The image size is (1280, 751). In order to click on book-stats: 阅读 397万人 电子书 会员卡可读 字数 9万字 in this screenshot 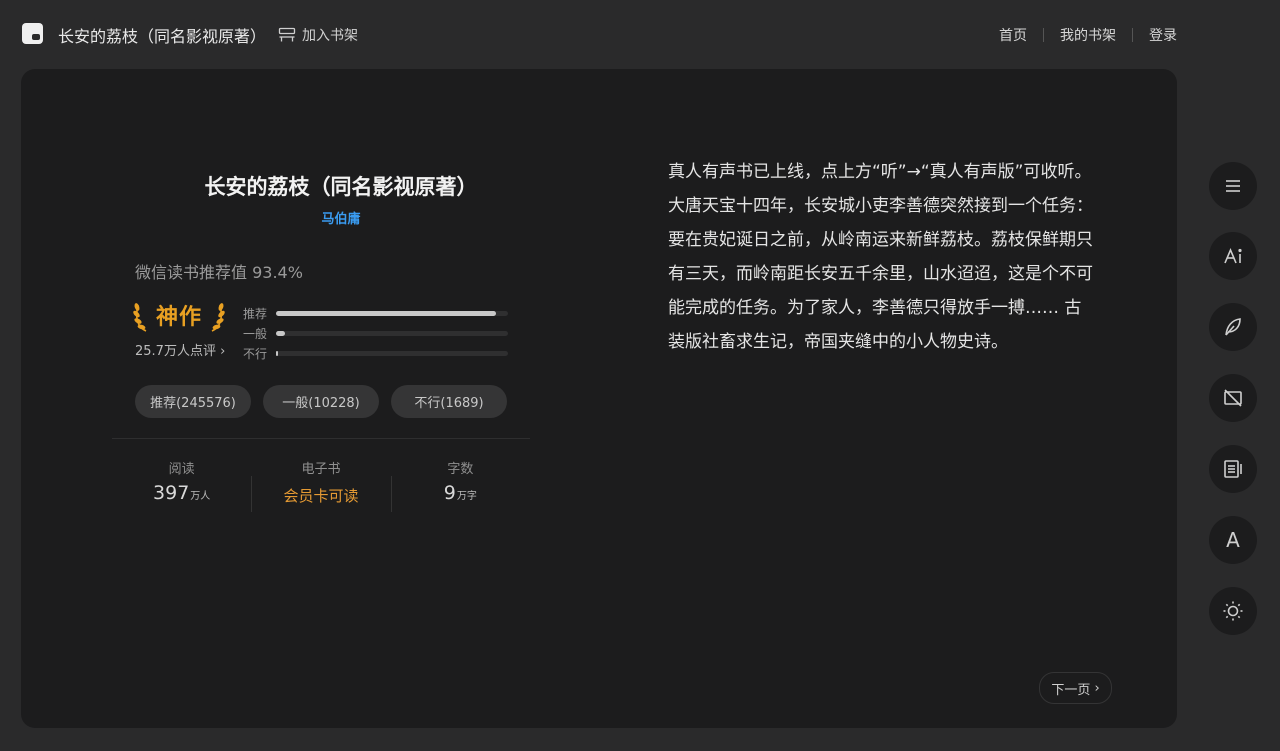, I will do `click(321, 485)`.